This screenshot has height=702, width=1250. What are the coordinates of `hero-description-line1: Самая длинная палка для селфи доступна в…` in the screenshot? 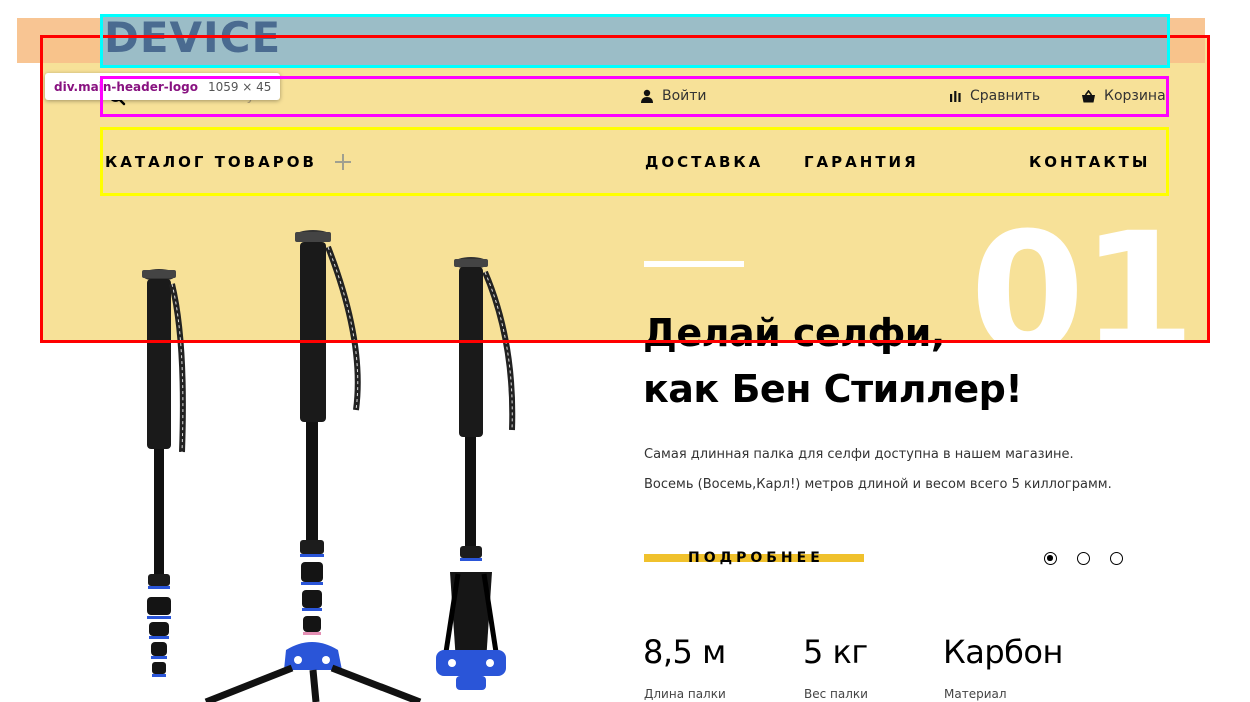 It's located at (859, 454).